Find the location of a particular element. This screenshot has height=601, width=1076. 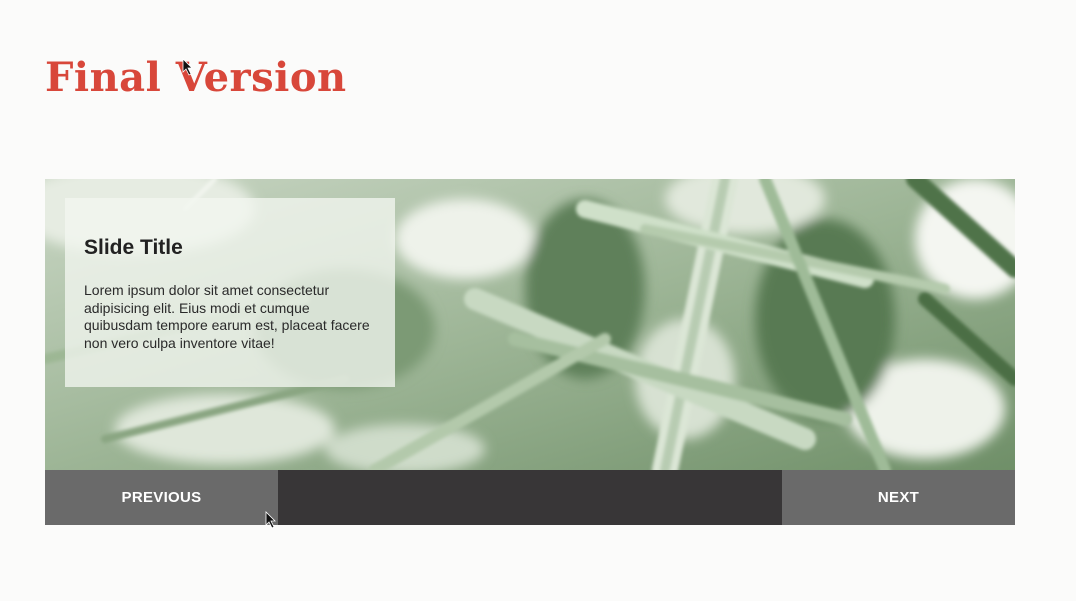

controls-spacer is located at coordinates (530, 497).